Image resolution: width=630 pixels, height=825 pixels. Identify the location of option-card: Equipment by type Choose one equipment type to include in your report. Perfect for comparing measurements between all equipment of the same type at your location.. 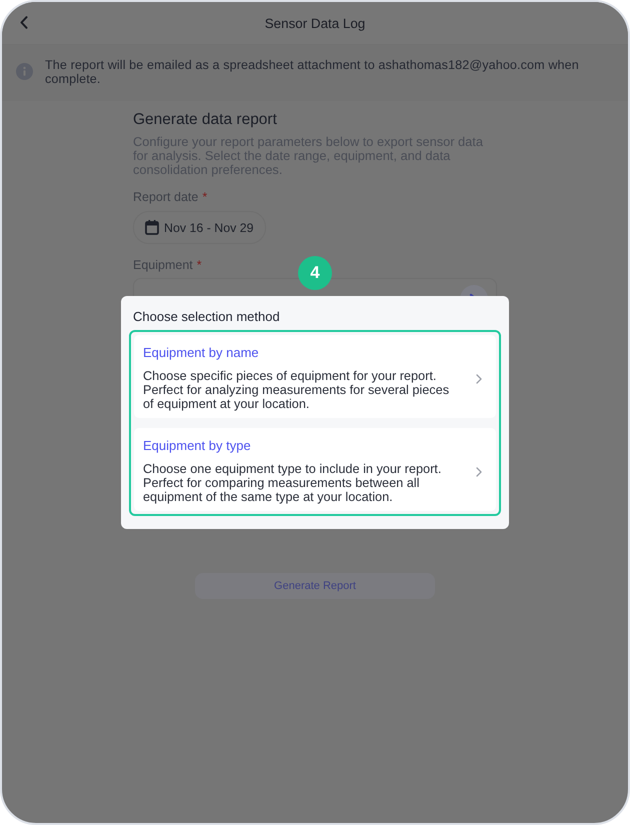
(315, 469).